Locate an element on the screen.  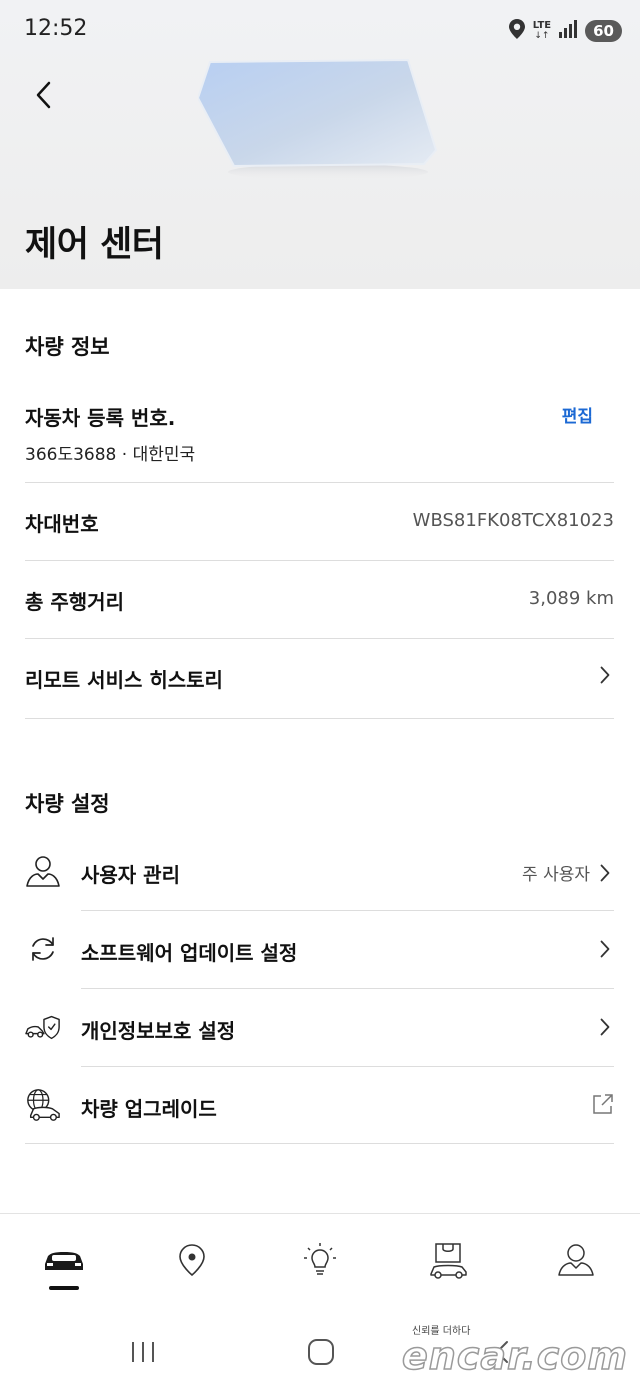
mileage-row: 총 주행거리 3,089 km is located at coordinates (319, 601).